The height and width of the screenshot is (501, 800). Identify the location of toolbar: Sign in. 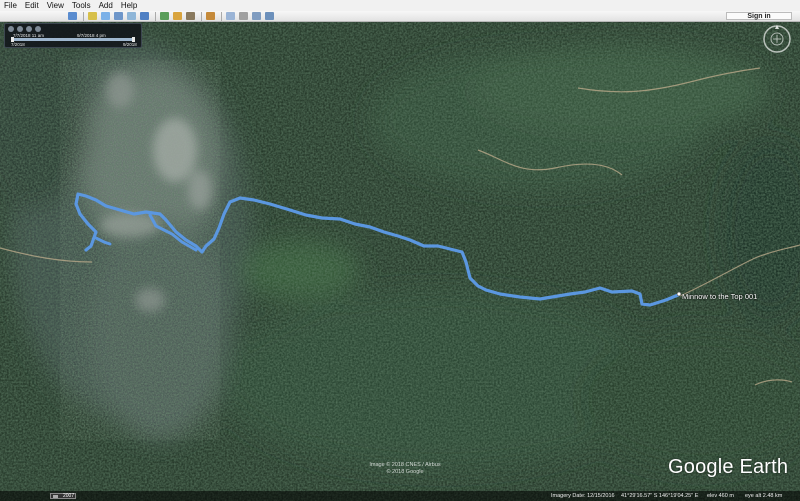
(400, 16).